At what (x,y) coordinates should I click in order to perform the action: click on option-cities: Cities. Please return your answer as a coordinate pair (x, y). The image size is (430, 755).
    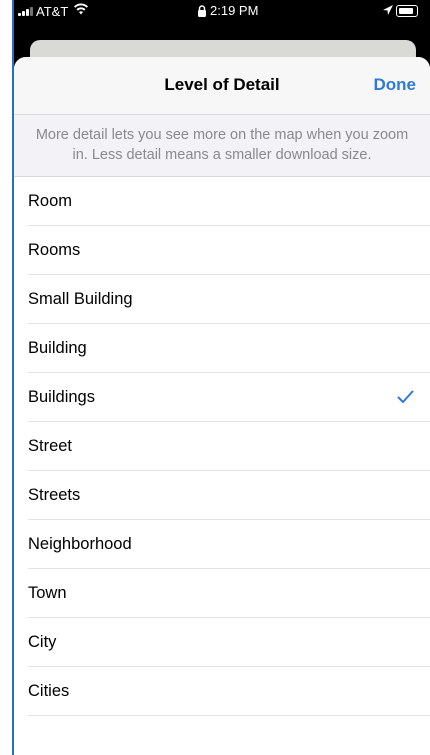
    Looking at the image, I should click on (222, 691).